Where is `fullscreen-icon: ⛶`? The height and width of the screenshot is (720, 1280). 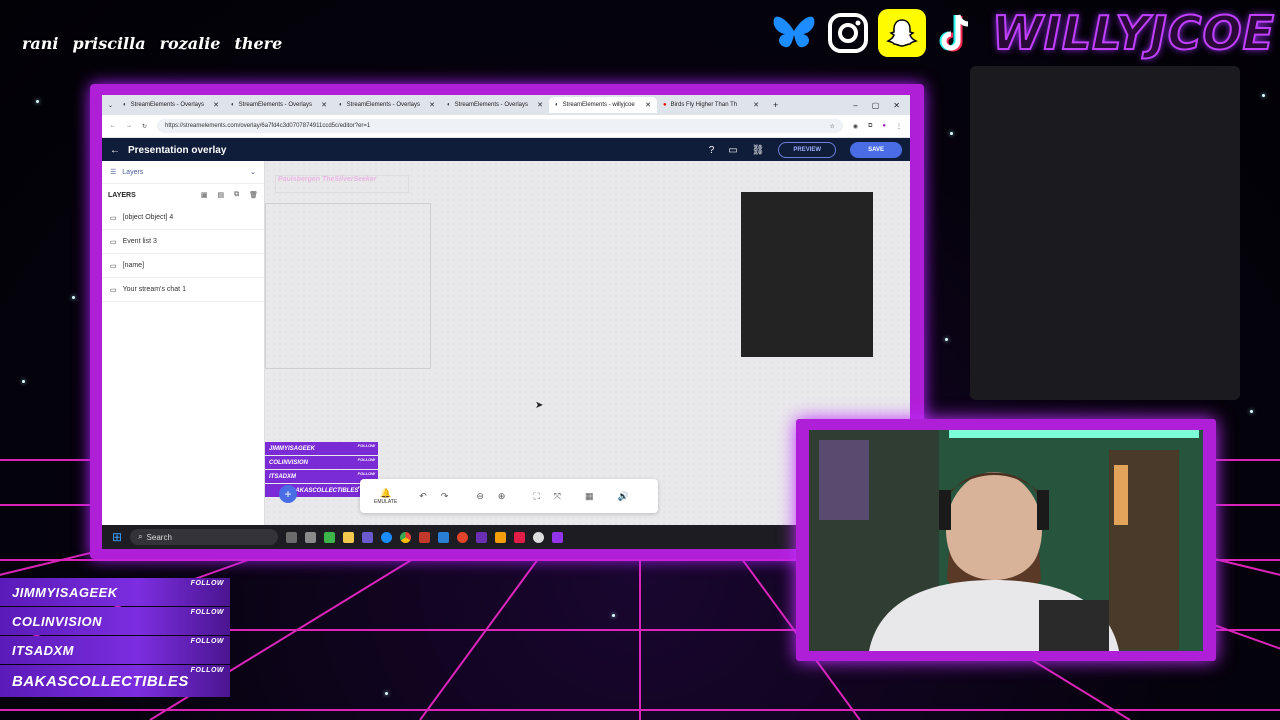
fullscreen-icon: ⛶ is located at coordinates (536, 496).